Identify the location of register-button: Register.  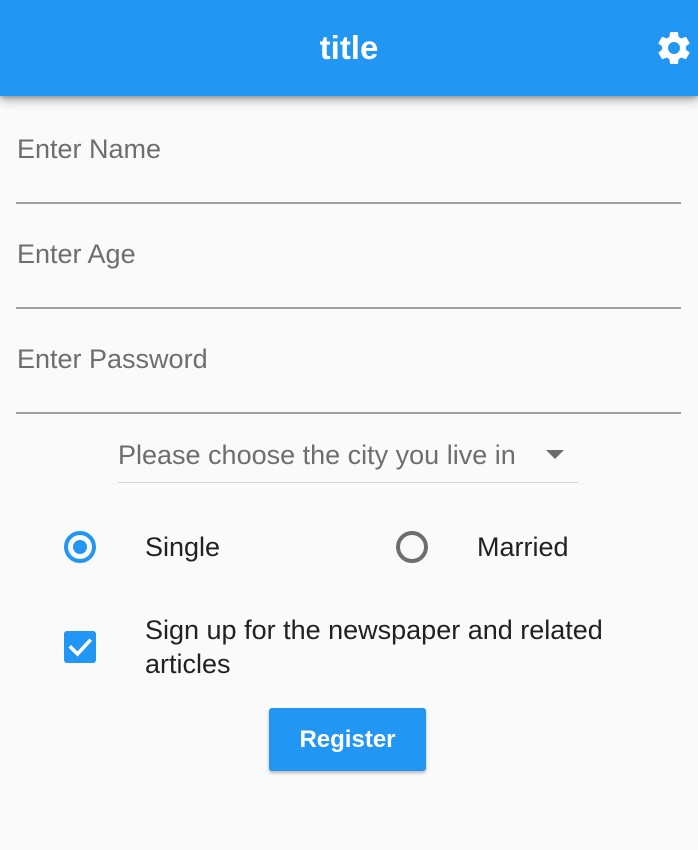
(347, 739).